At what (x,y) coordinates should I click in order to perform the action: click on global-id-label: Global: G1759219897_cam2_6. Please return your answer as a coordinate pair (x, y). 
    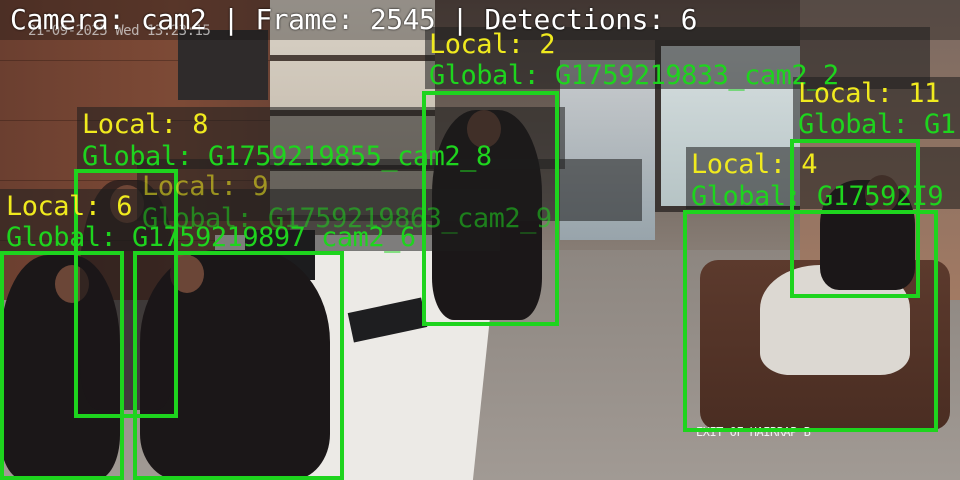
    Looking at the image, I should click on (211, 237).